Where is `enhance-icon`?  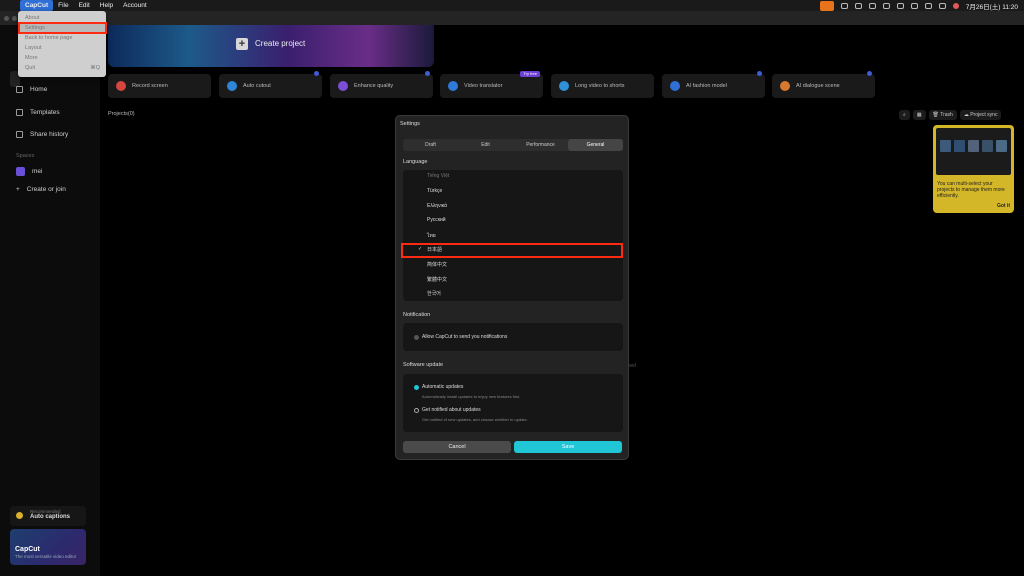
enhance-icon is located at coordinates (343, 86).